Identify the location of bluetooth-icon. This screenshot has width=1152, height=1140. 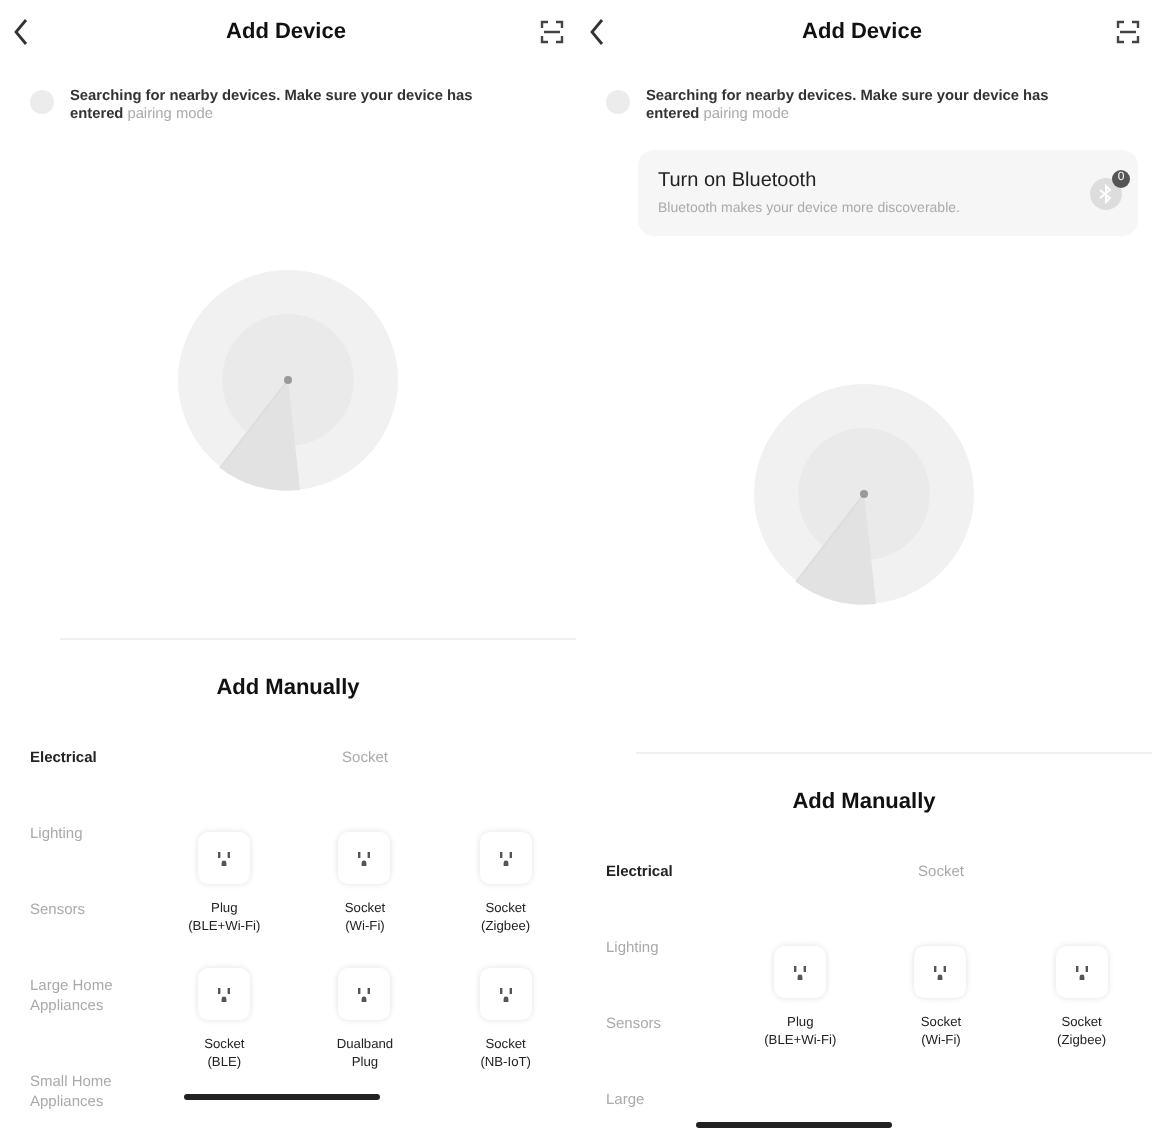
(1106, 193).